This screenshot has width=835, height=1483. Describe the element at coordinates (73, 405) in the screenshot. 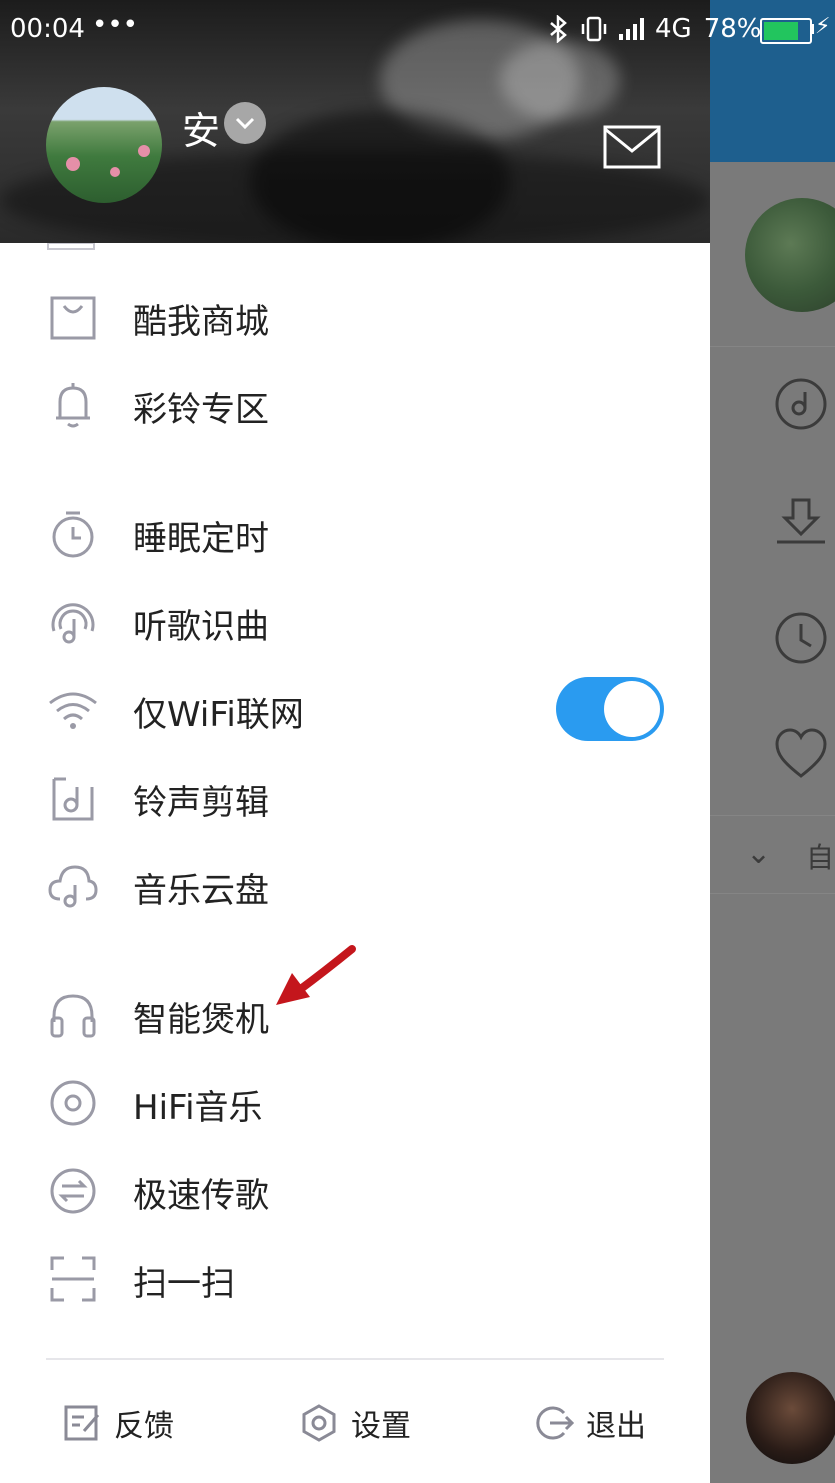

I see `bell-icon` at that location.